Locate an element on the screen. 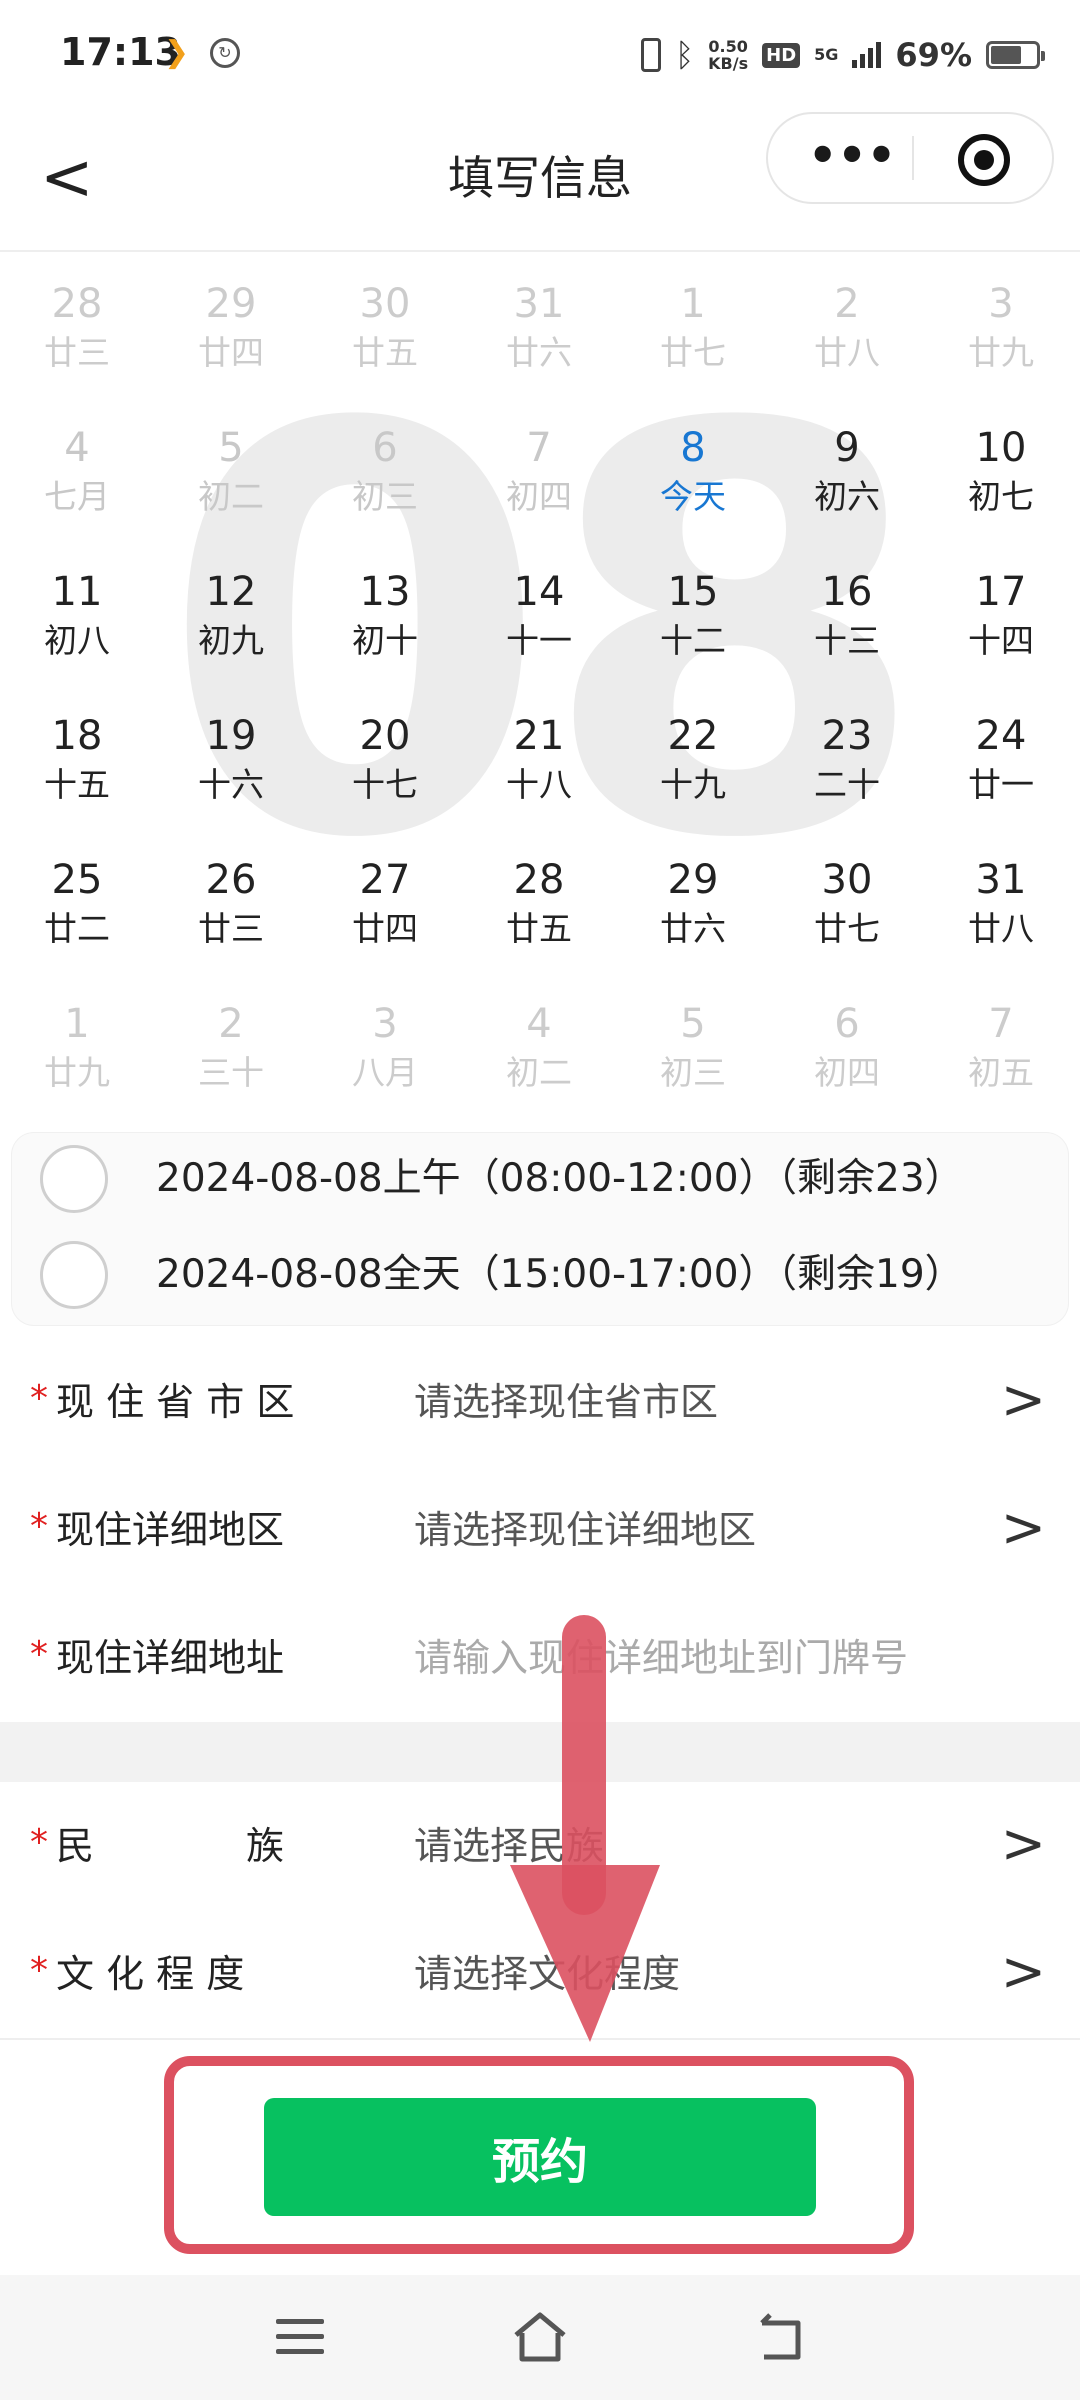 The width and height of the screenshot is (1080, 2400). battery-percent: 69% is located at coordinates (933, 55).